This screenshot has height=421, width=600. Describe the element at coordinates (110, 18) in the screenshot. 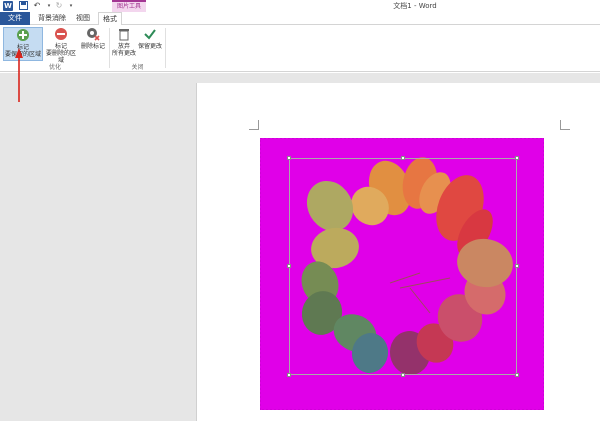

I see `tab-format: 格式` at that location.